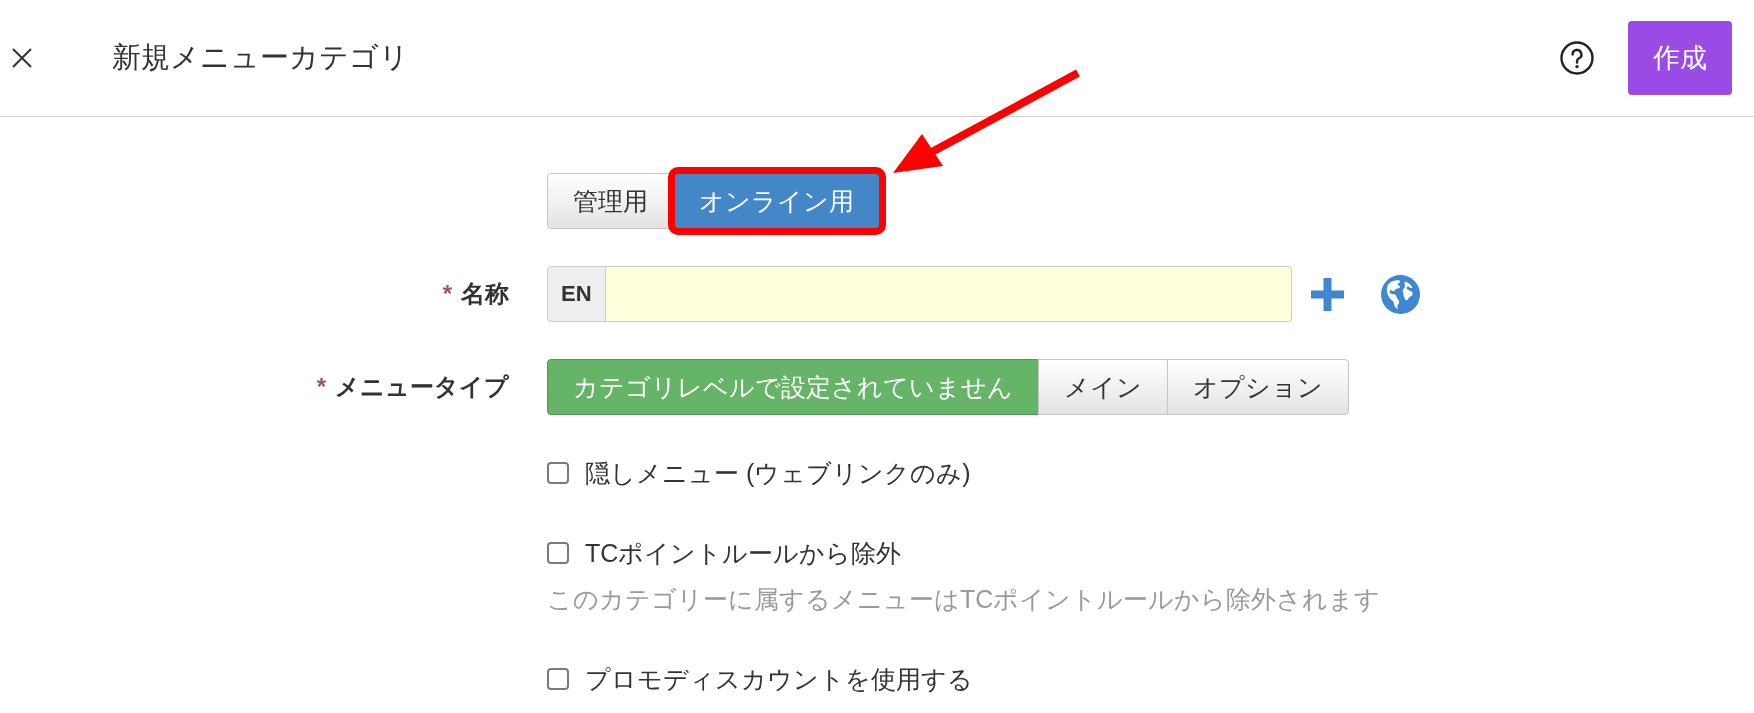 The height and width of the screenshot is (713, 1754). Describe the element at coordinates (1327, 294) in the screenshot. I see `plus-icon` at that location.